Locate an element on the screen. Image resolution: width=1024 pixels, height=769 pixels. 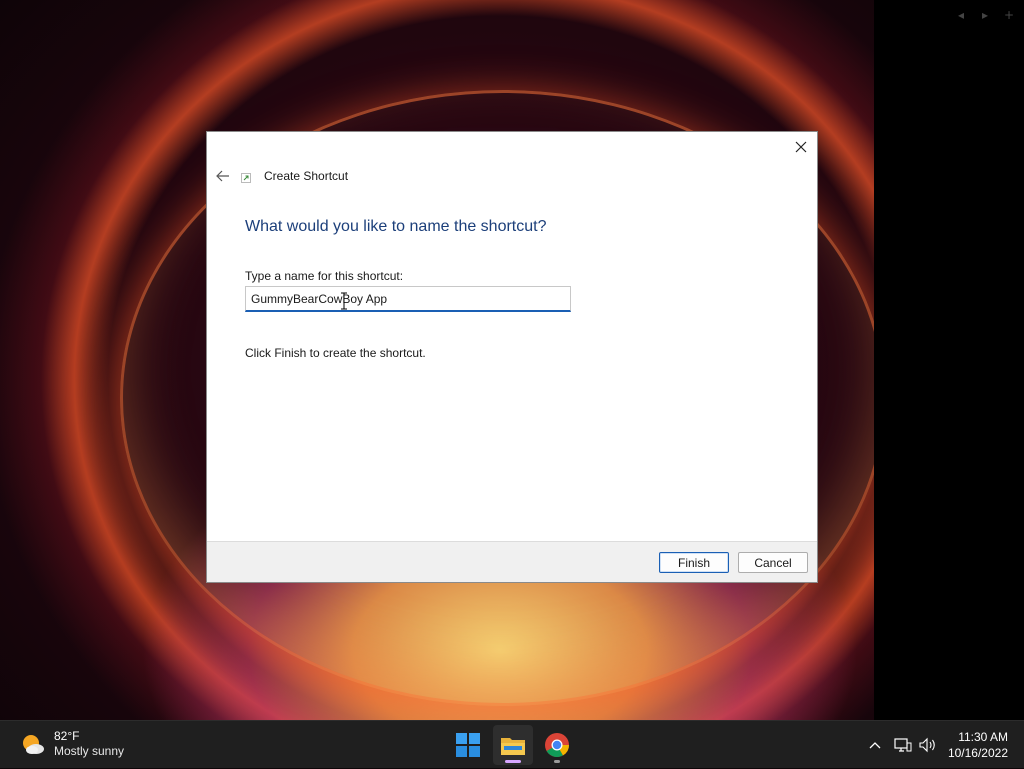
close-icon is located at coordinates (801, 147).